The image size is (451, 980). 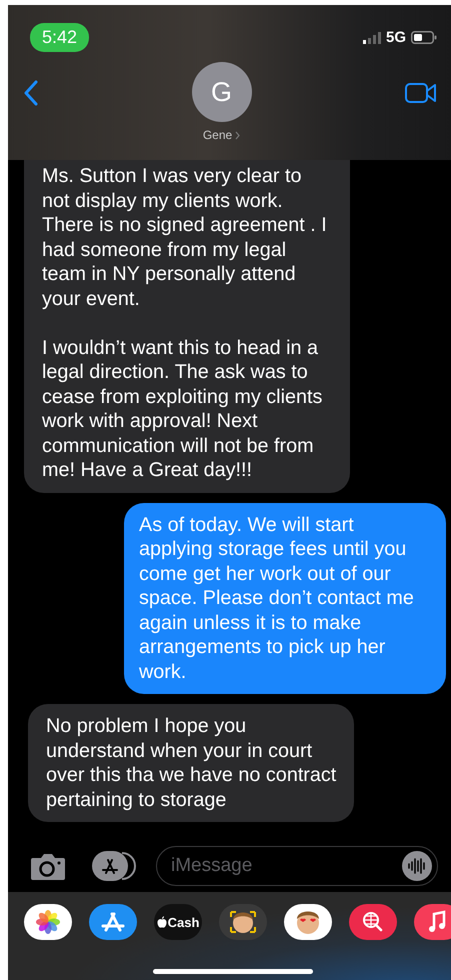 I want to click on video-camera-icon, so click(x=421, y=93).